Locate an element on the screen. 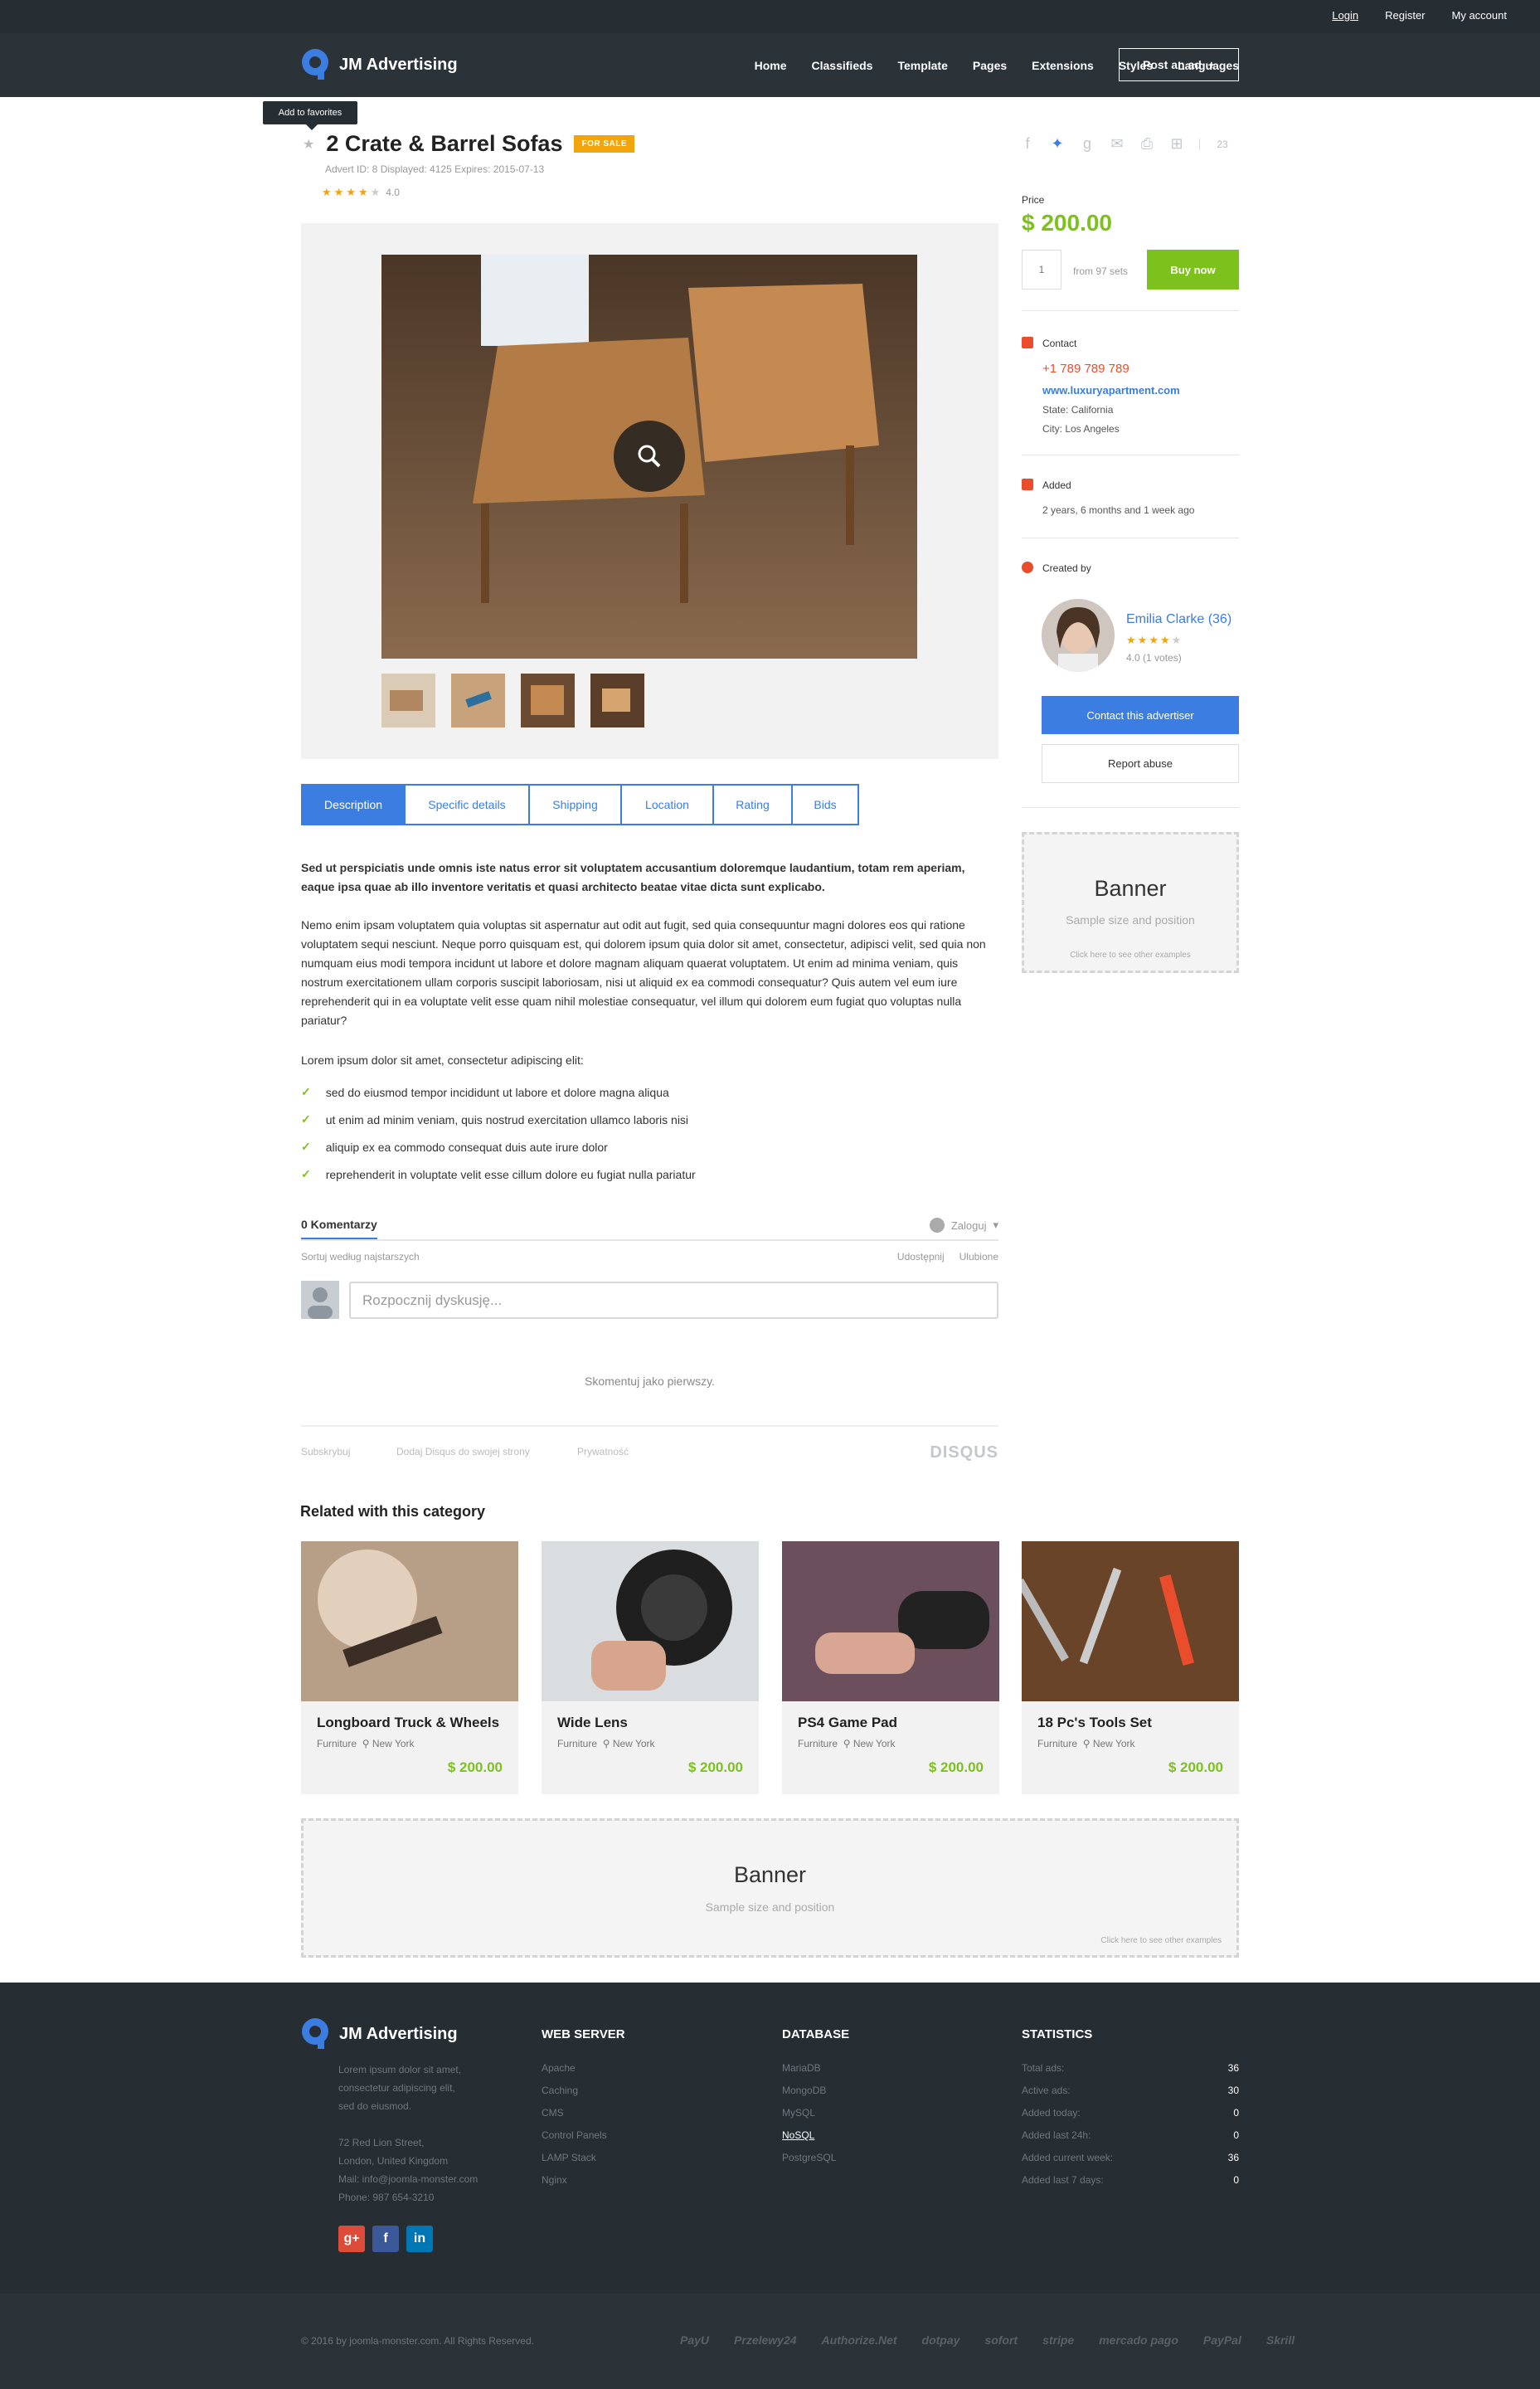  contact-website: www.luxuryapartment.com is located at coordinates (1111, 390).